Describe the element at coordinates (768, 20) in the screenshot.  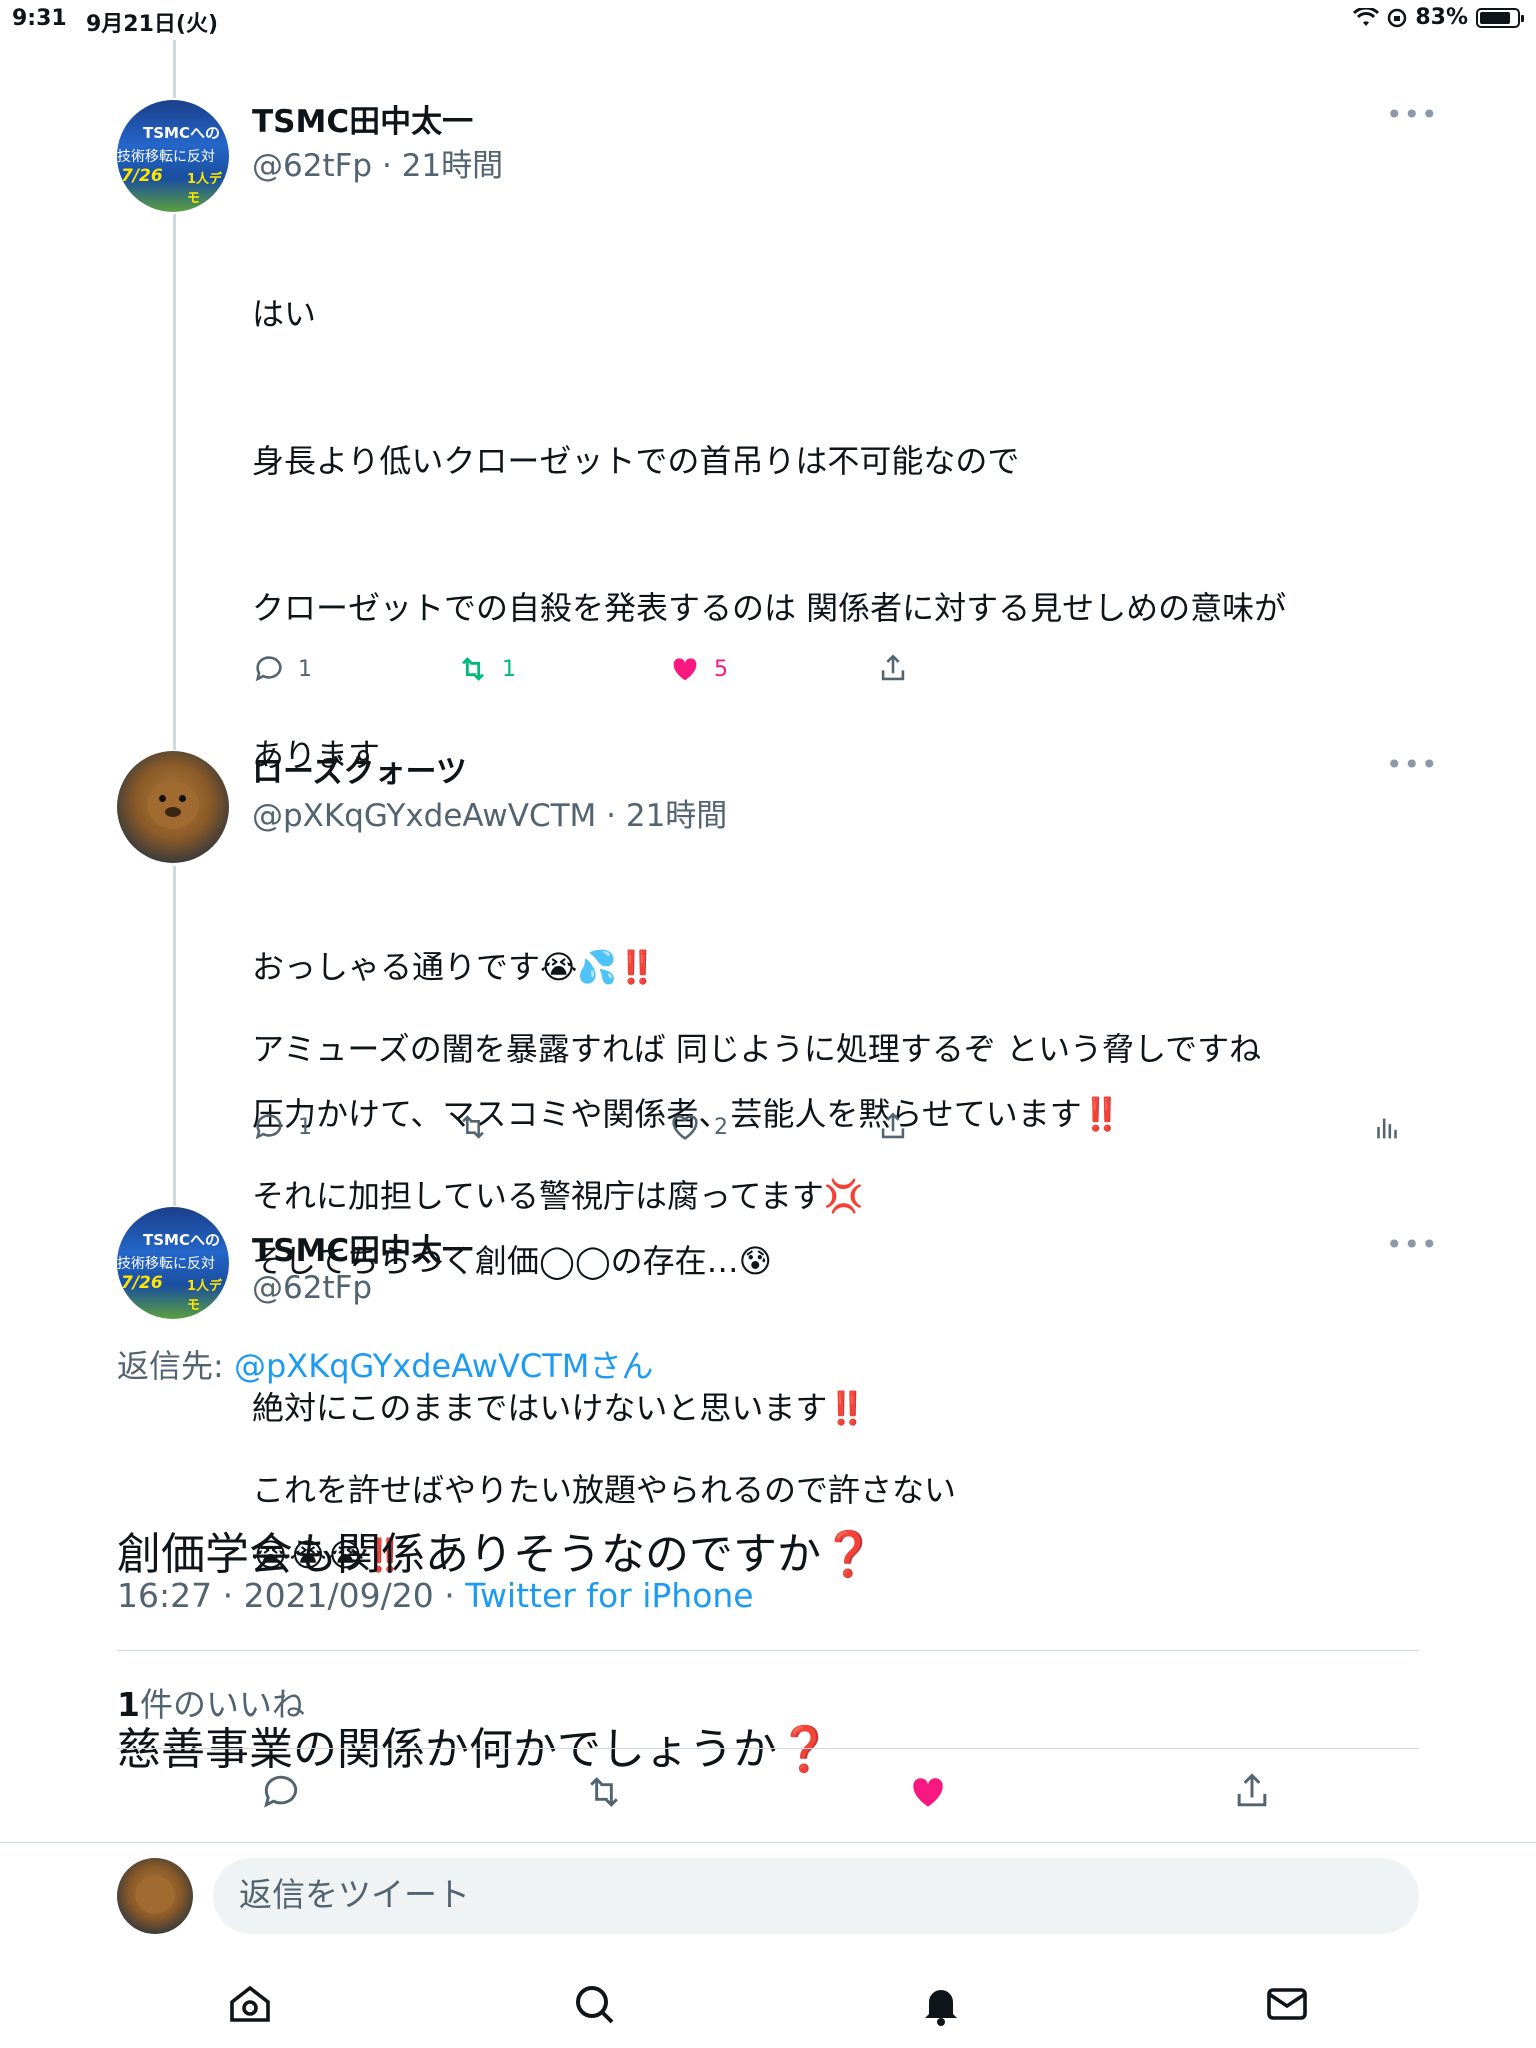
I see `status-bar: 9:31 9月21日(火) 83%` at that location.